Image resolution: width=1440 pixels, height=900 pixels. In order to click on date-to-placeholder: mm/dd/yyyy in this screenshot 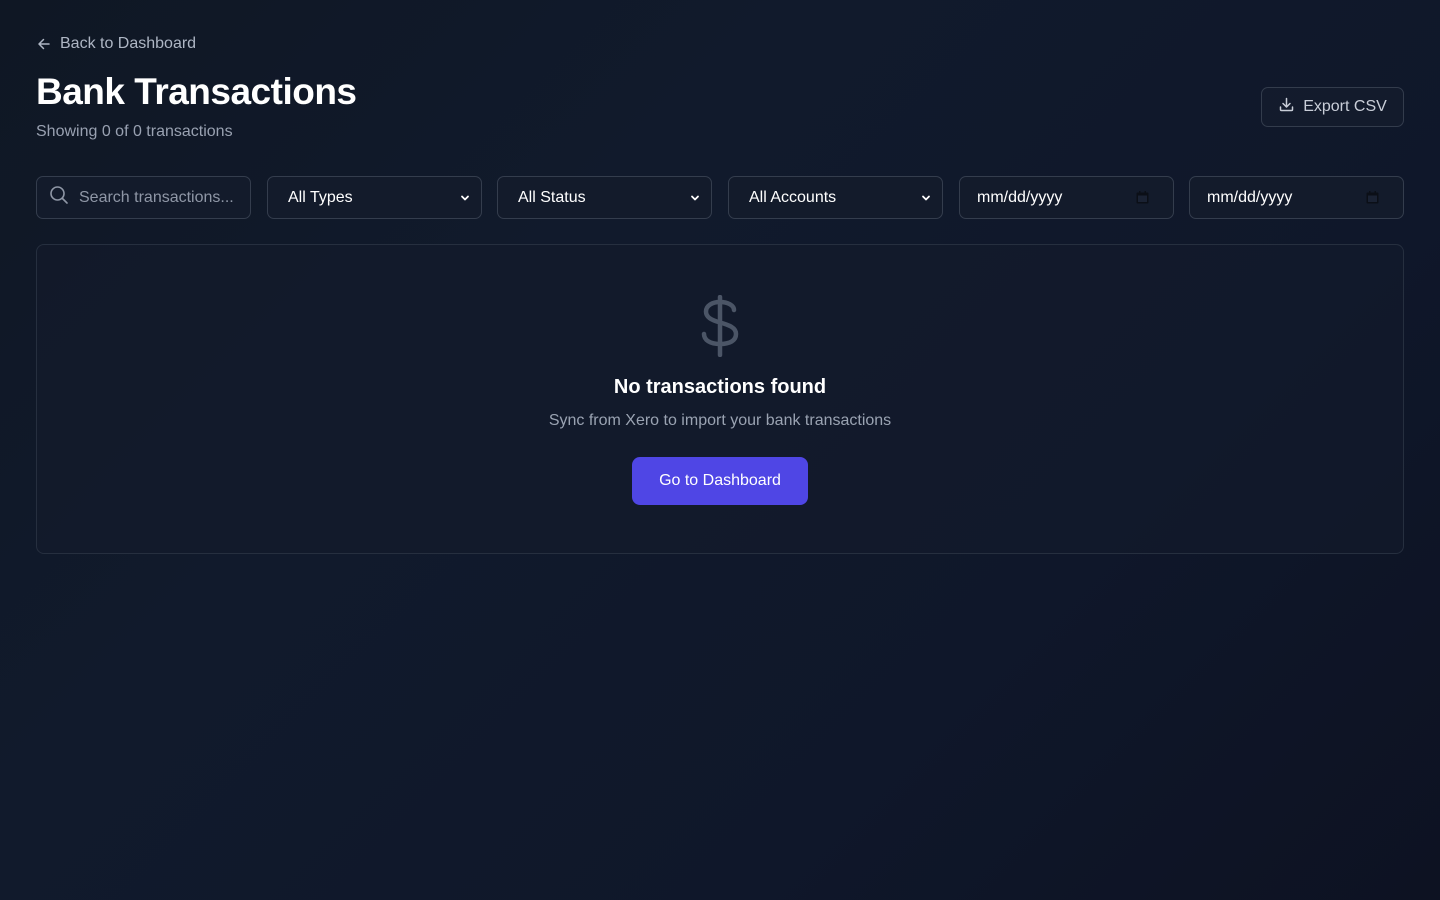, I will do `click(1250, 197)`.